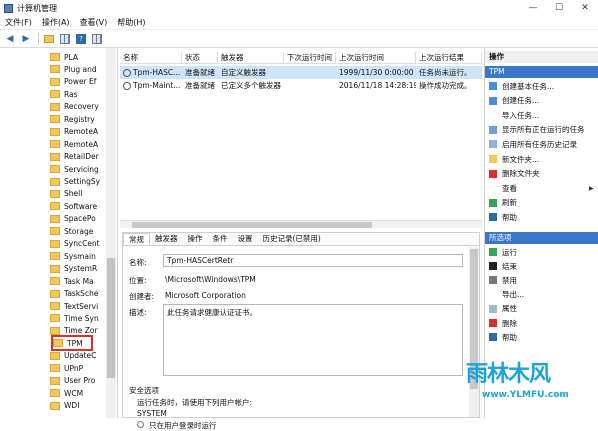  I want to click on tree-item: Time Syn, so click(74, 318).